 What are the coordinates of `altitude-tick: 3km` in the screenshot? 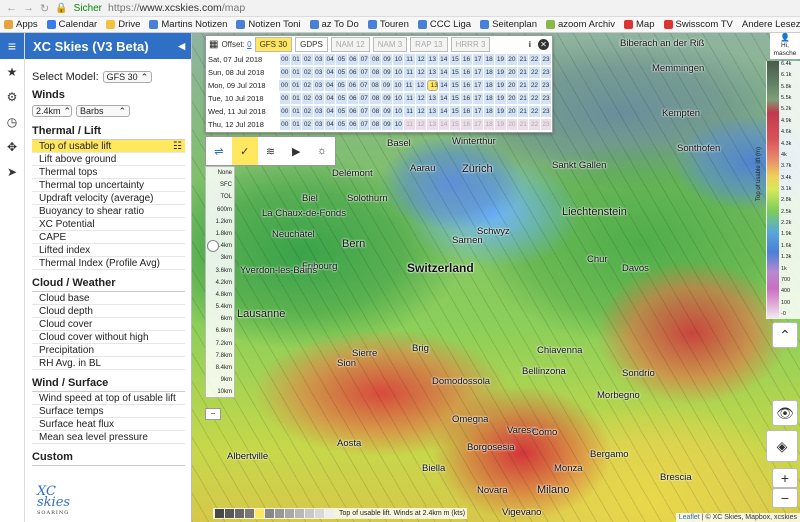 It's located at (219, 258).